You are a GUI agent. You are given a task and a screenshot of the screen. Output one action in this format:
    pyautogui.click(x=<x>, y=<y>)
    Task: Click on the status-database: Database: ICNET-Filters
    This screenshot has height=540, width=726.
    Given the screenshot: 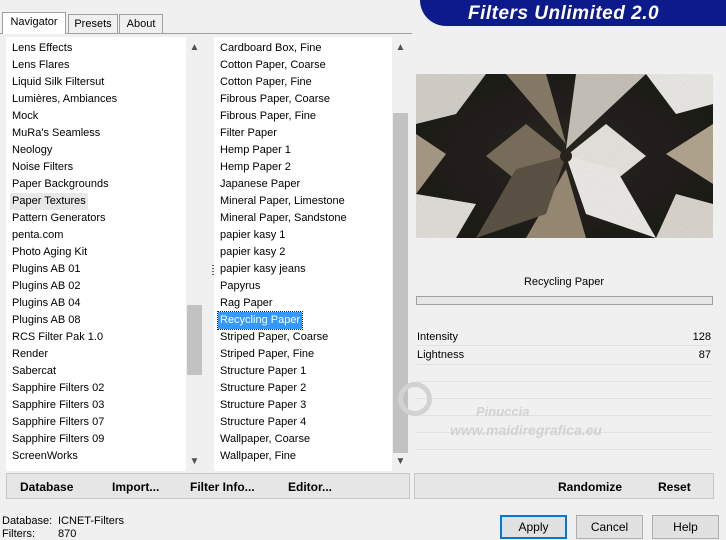 What is the action you would take?
    pyautogui.click(x=63, y=521)
    